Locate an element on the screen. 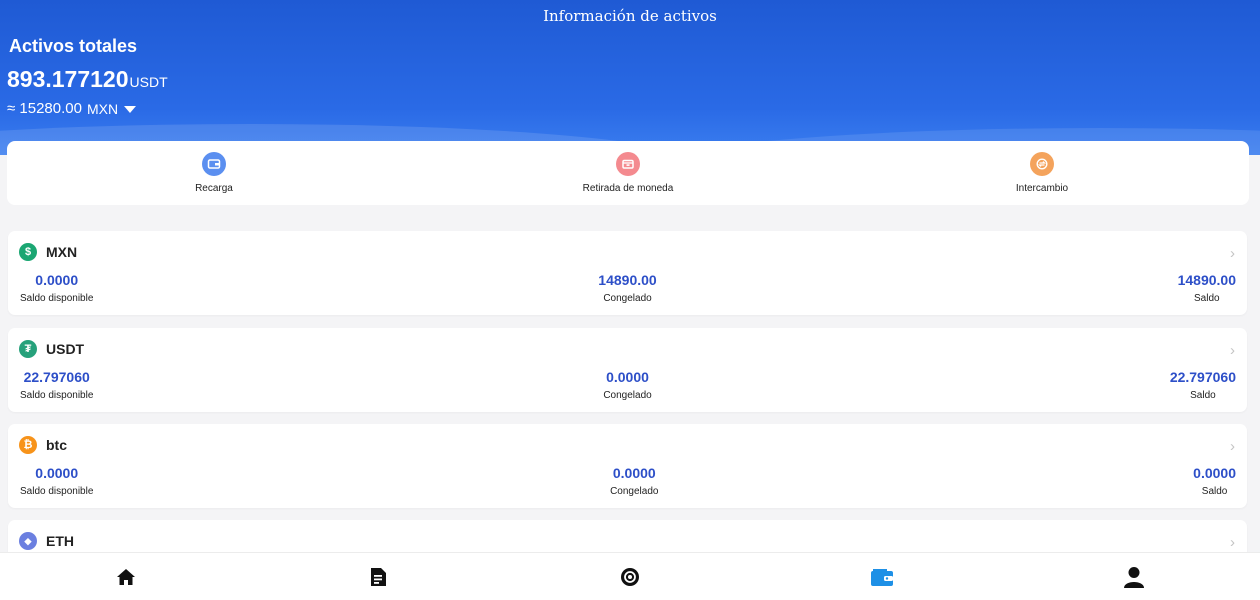 The image size is (1260, 600). exchange-button: Intercambio is located at coordinates (1042, 173).